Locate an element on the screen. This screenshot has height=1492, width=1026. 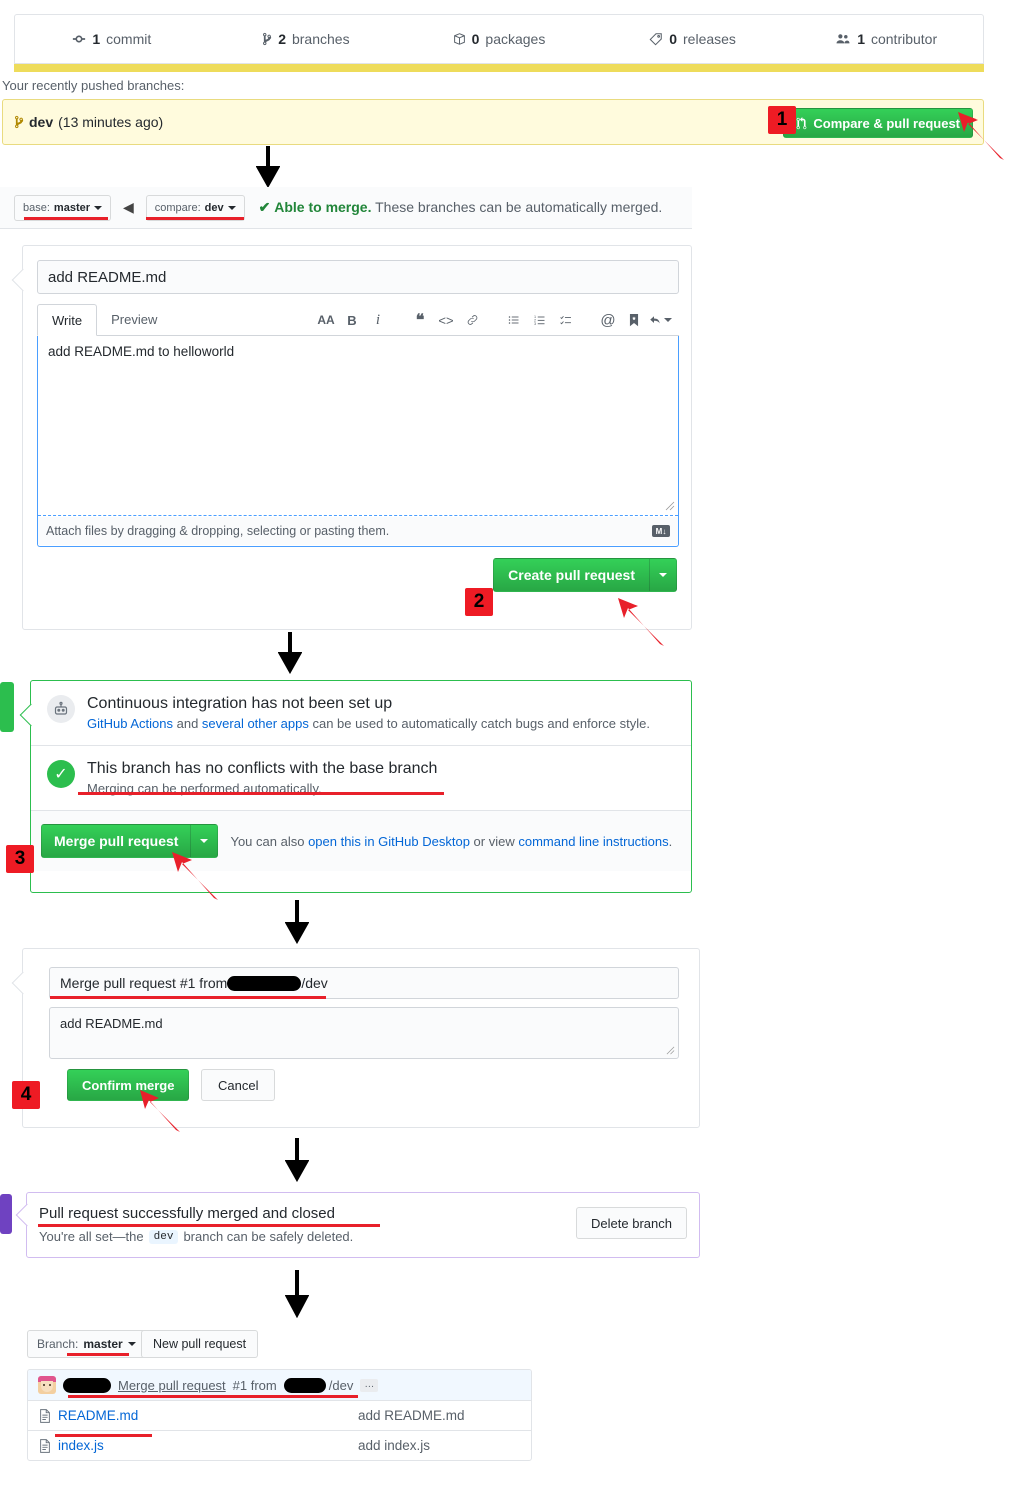
compare-and-pull-request-button: Compare & pull request is located at coordinates (878, 123).